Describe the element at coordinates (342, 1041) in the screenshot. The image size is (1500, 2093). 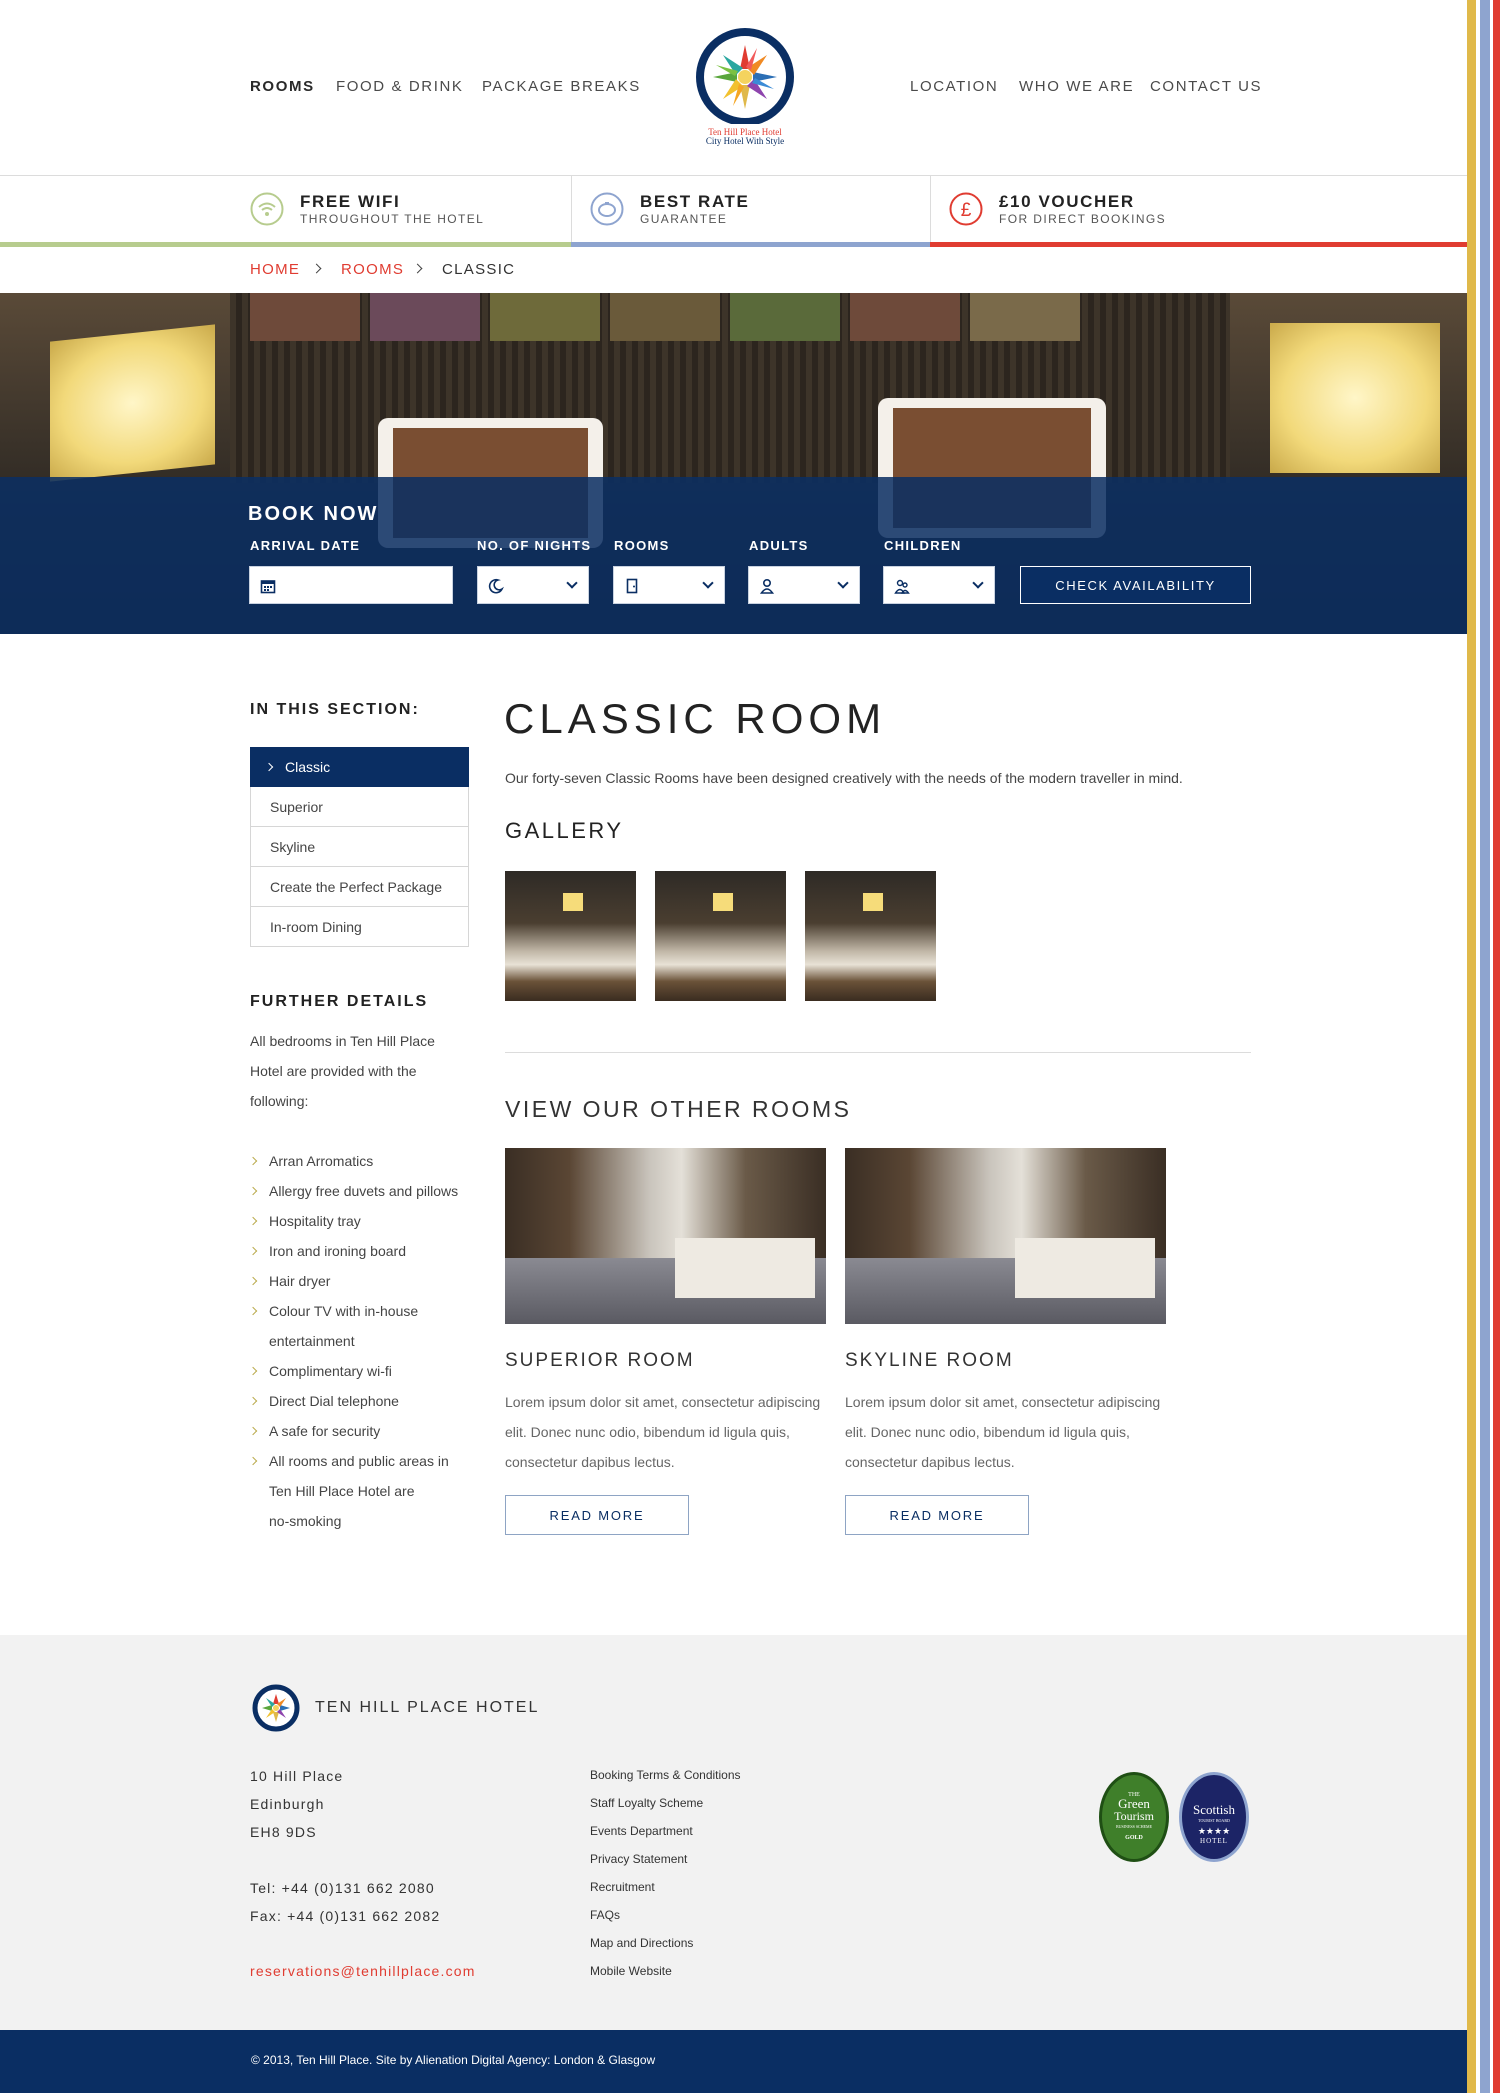
I see `further-intro-line: All bedrooms in Ten Hill Place` at that location.